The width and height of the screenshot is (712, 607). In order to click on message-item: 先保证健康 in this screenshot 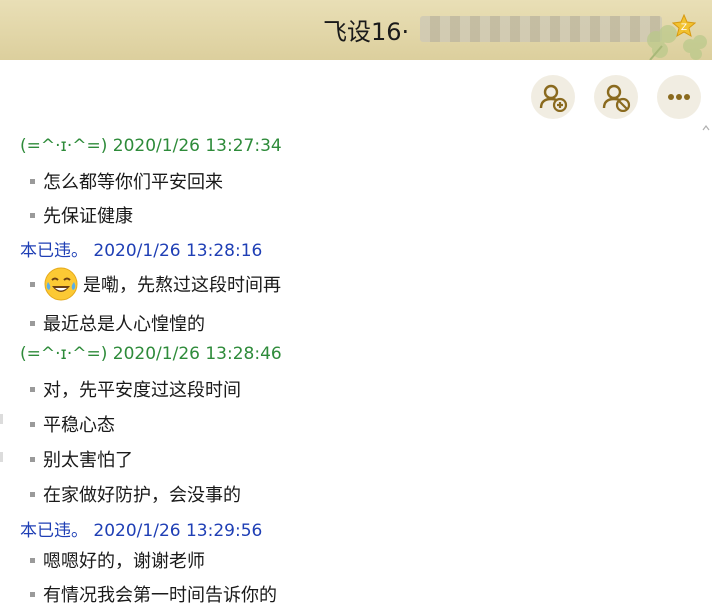, I will do `click(81, 215)`.